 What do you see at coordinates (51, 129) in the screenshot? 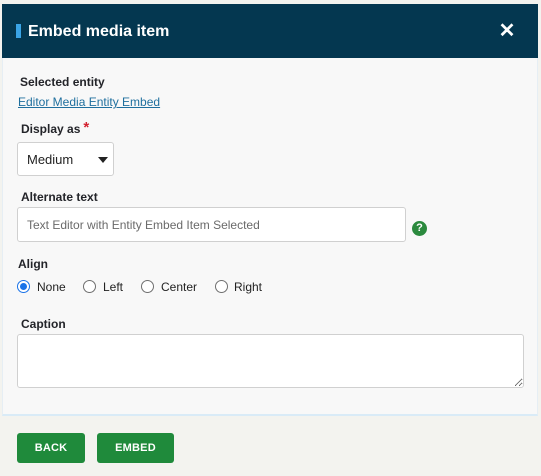
I see `display-as-label-text: Display as` at bounding box center [51, 129].